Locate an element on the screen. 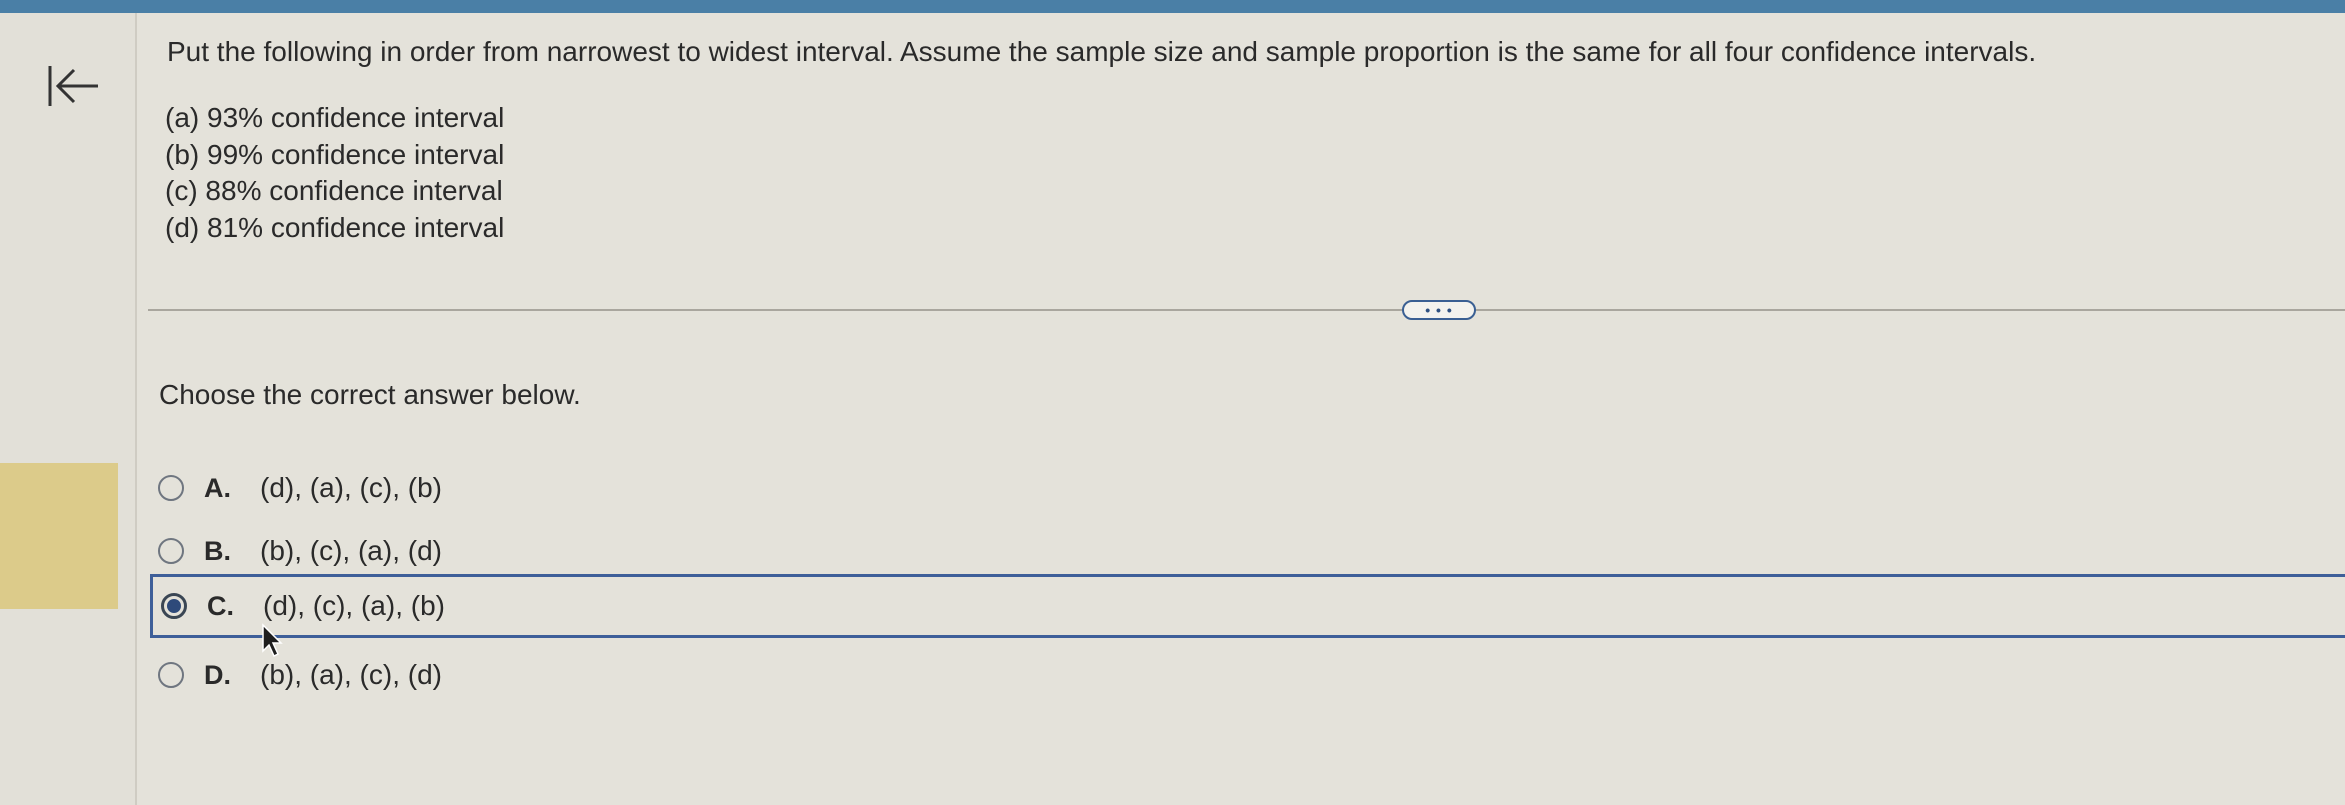 The image size is (2345, 805). option-b-letter: B. is located at coordinates (217, 550).